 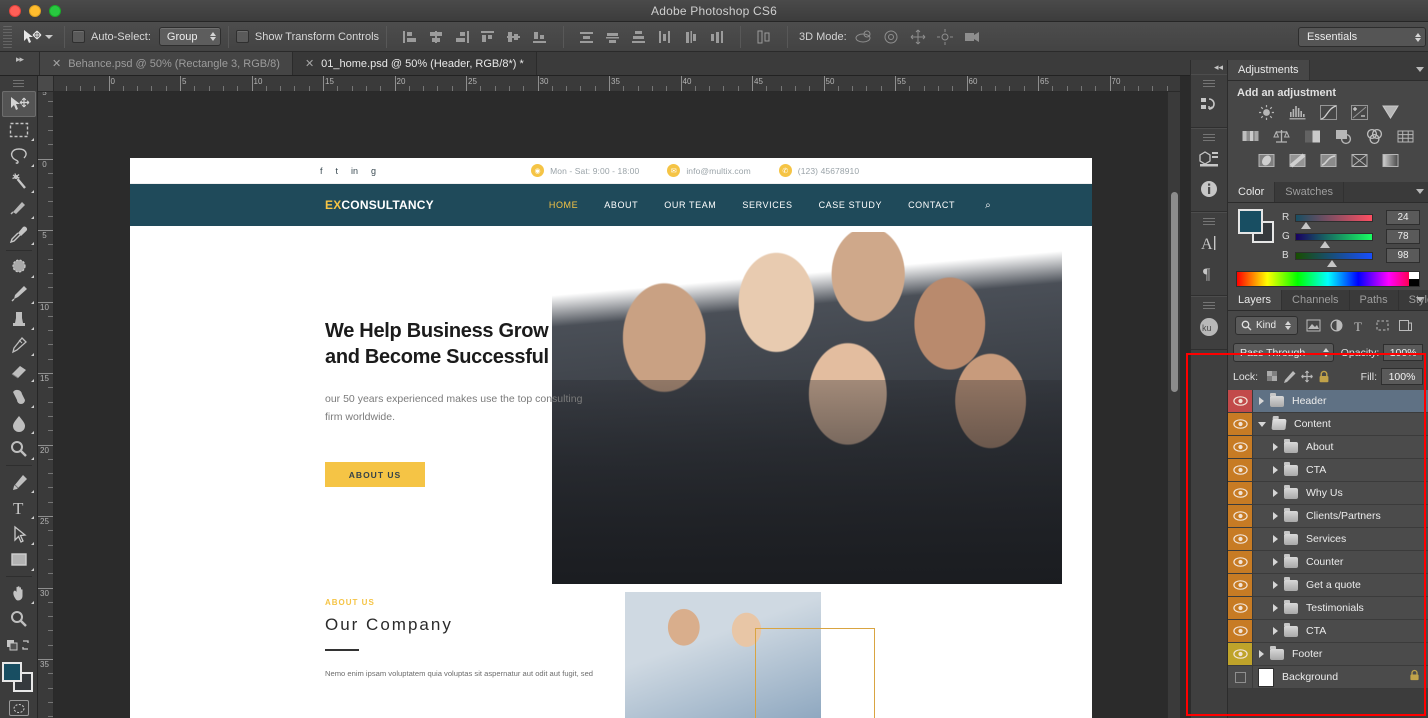 I want to click on move-tool, so click(x=18, y=104).